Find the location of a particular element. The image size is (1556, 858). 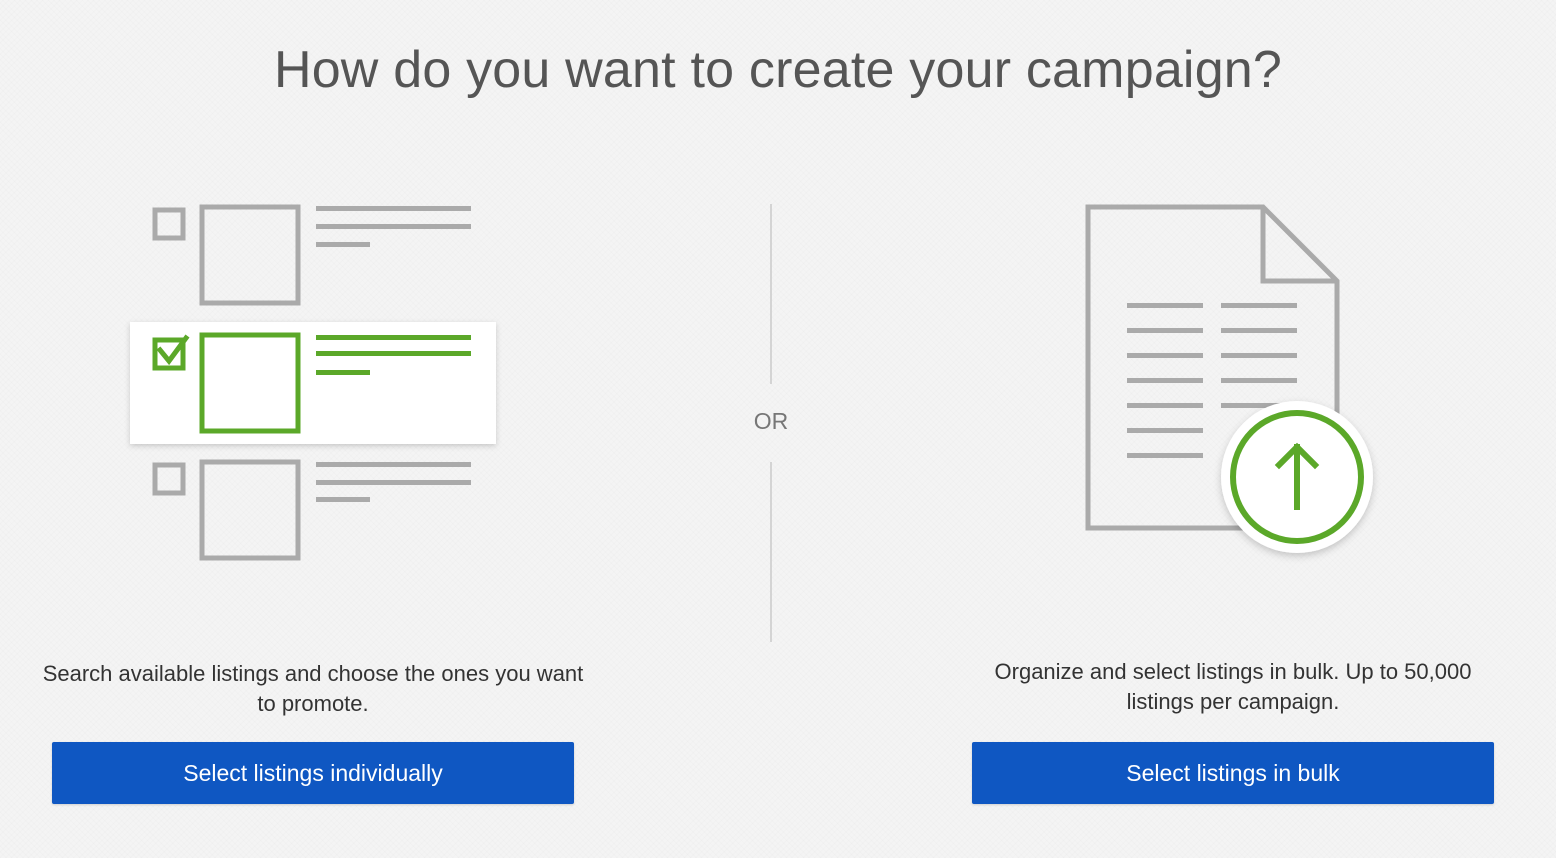

vertical-divider-top is located at coordinates (771, 294).